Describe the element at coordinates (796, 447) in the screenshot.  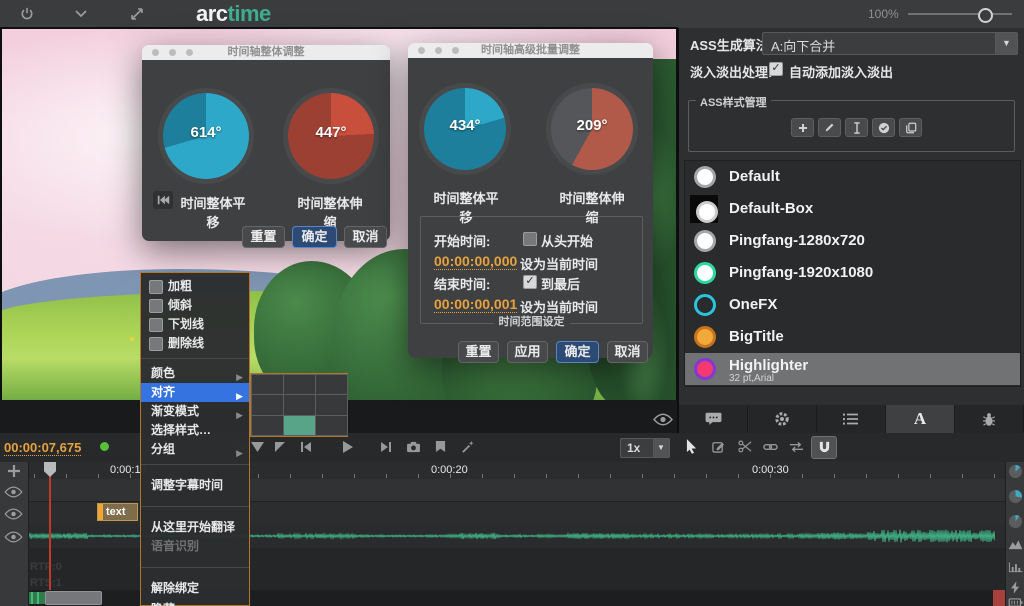
I see `swap-icon` at that location.